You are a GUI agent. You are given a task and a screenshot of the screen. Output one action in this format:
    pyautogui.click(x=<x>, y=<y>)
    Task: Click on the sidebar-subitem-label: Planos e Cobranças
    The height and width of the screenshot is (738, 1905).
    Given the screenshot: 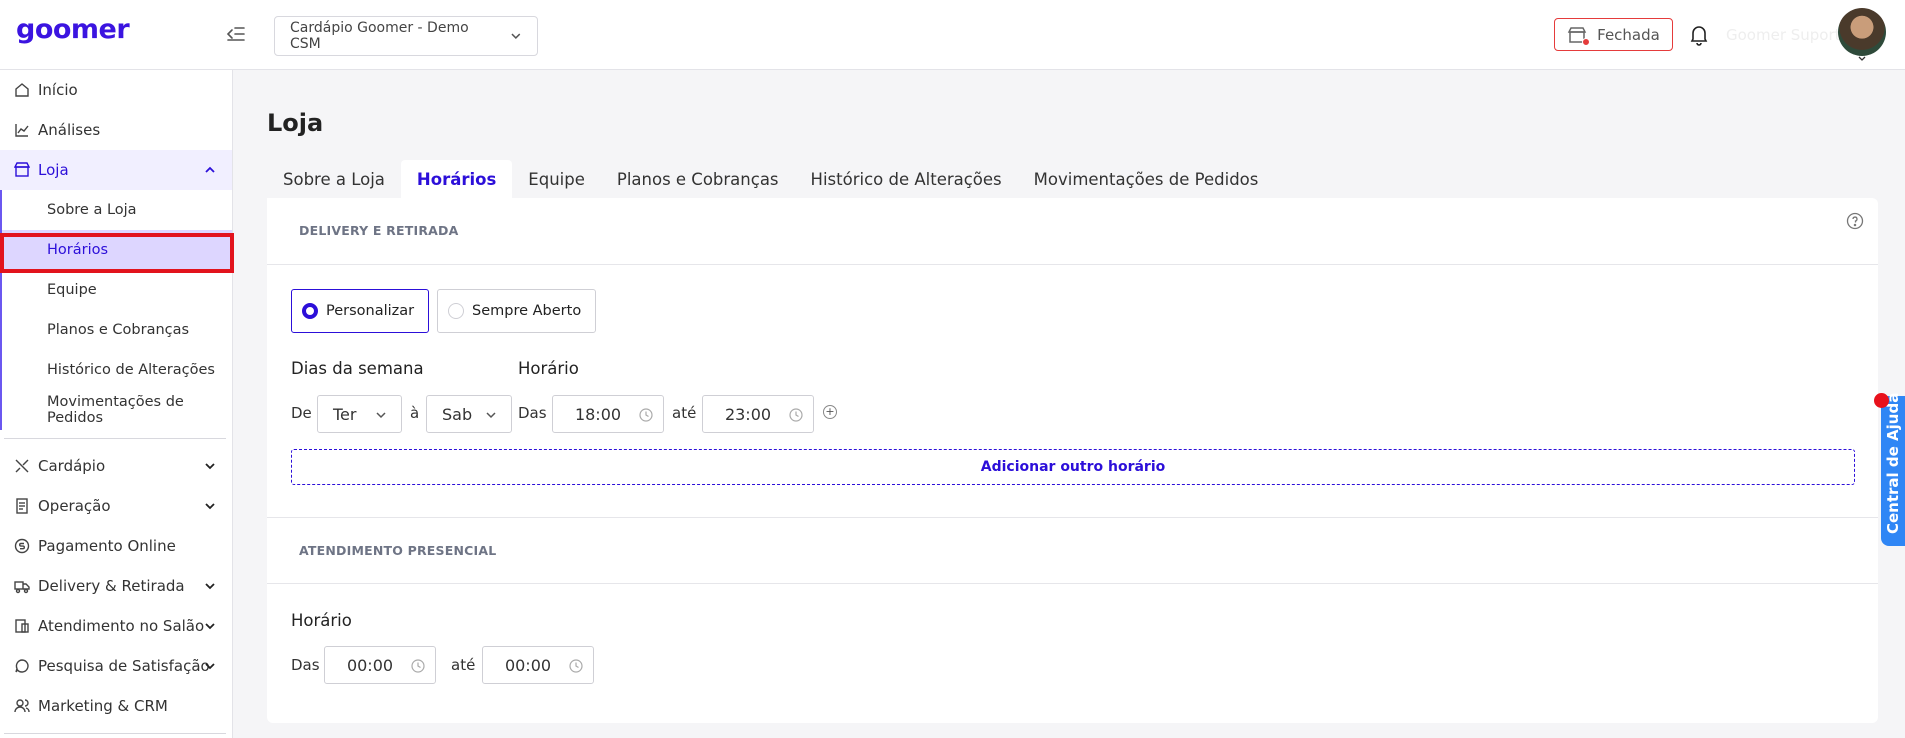 What is the action you would take?
    pyautogui.click(x=118, y=330)
    